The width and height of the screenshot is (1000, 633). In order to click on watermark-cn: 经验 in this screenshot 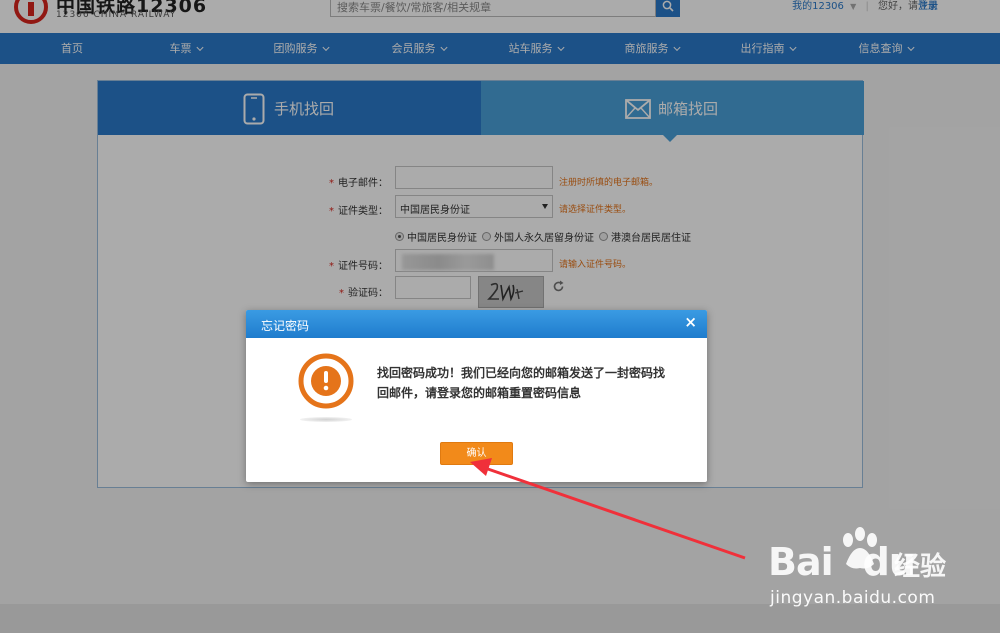, I will do `click(920, 567)`.